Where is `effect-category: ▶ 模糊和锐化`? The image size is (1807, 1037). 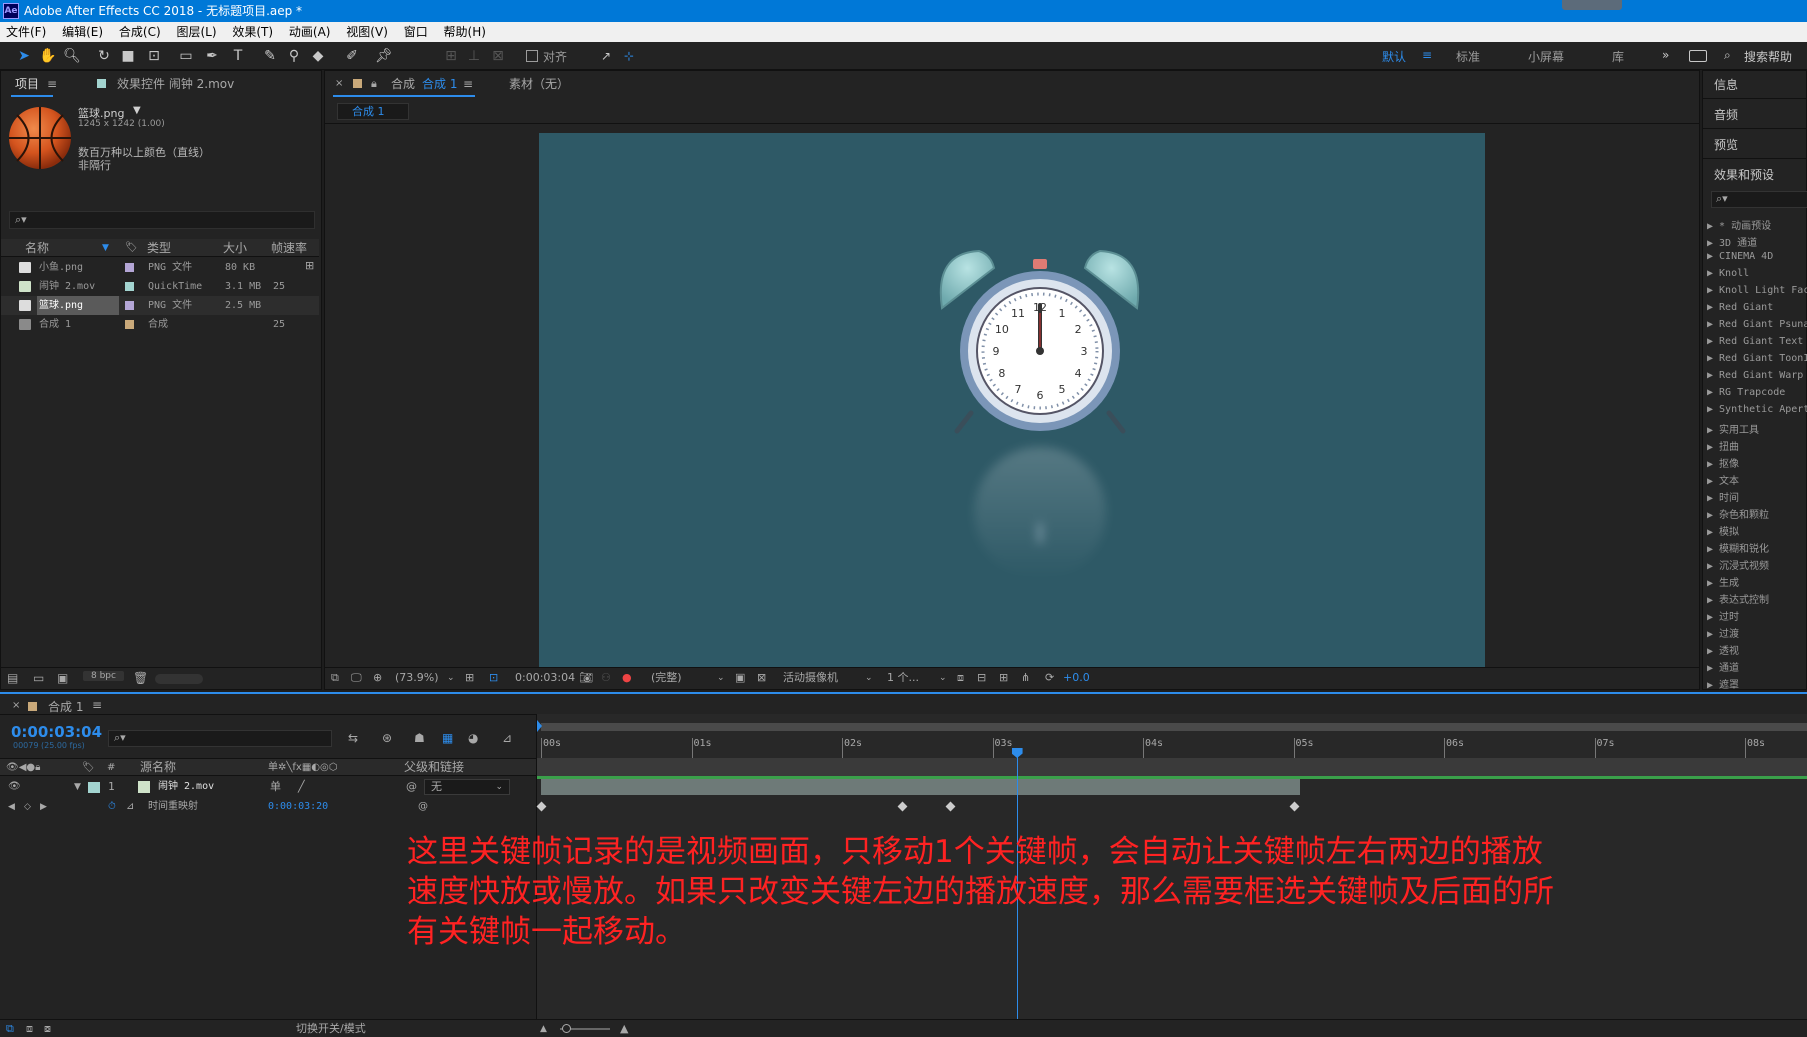
effect-category: ▶ 模糊和锐化 is located at coordinates (1757, 547).